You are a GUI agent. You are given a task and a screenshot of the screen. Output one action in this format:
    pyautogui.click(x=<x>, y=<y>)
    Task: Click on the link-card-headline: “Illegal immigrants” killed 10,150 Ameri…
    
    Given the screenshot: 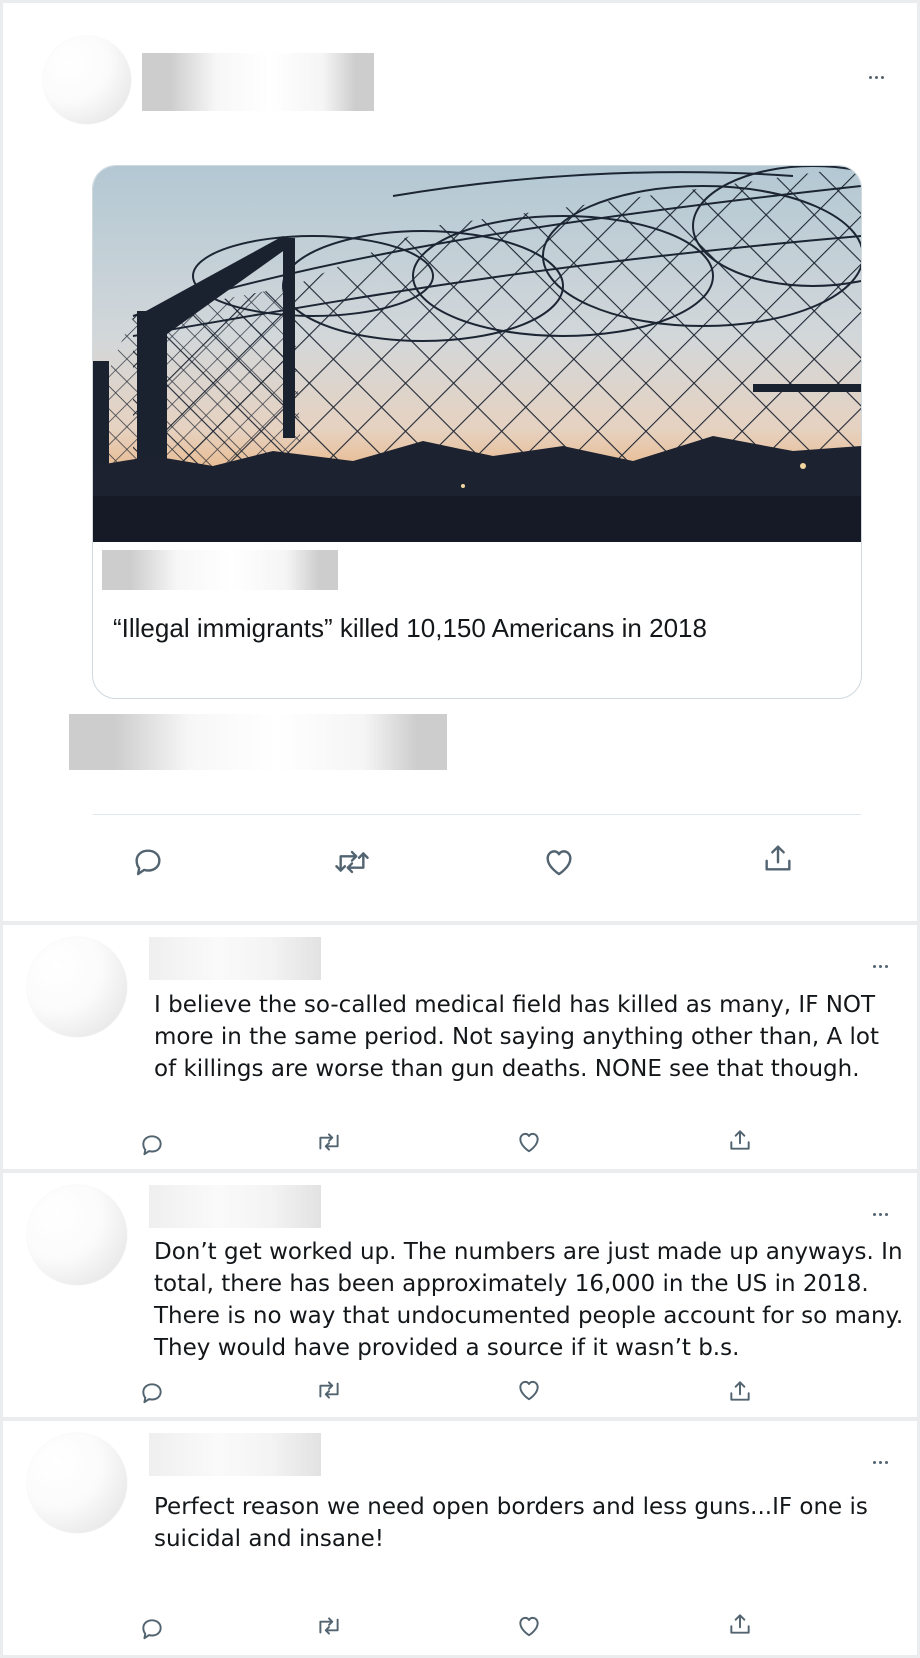 What is the action you would take?
    pyautogui.click(x=410, y=628)
    